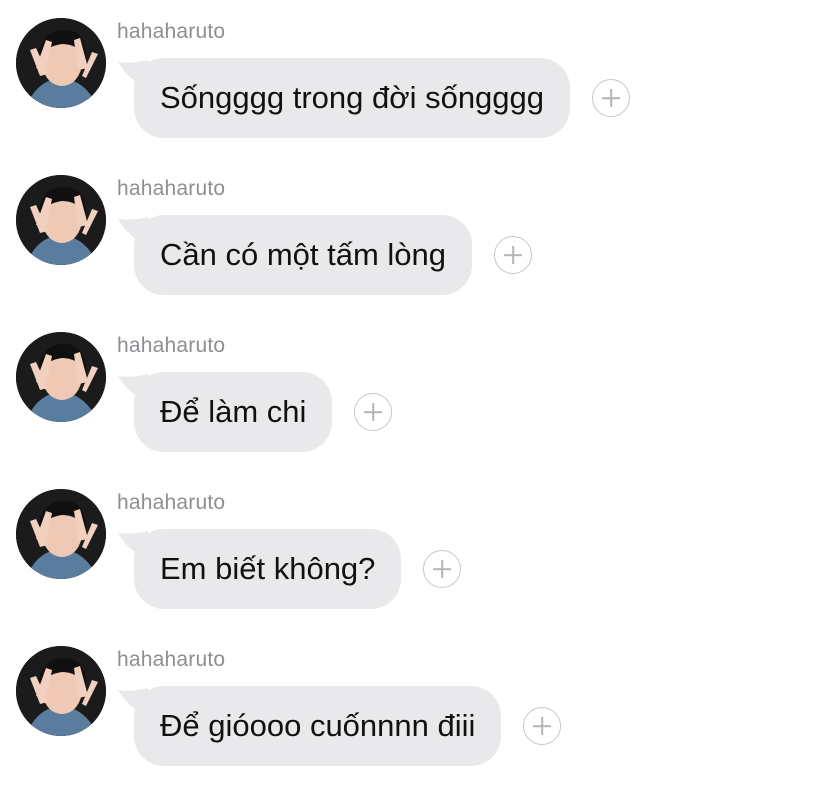 The height and width of the screenshot is (787, 828). I want to click on message-bubble: Để làm chi, so click(233, 412).